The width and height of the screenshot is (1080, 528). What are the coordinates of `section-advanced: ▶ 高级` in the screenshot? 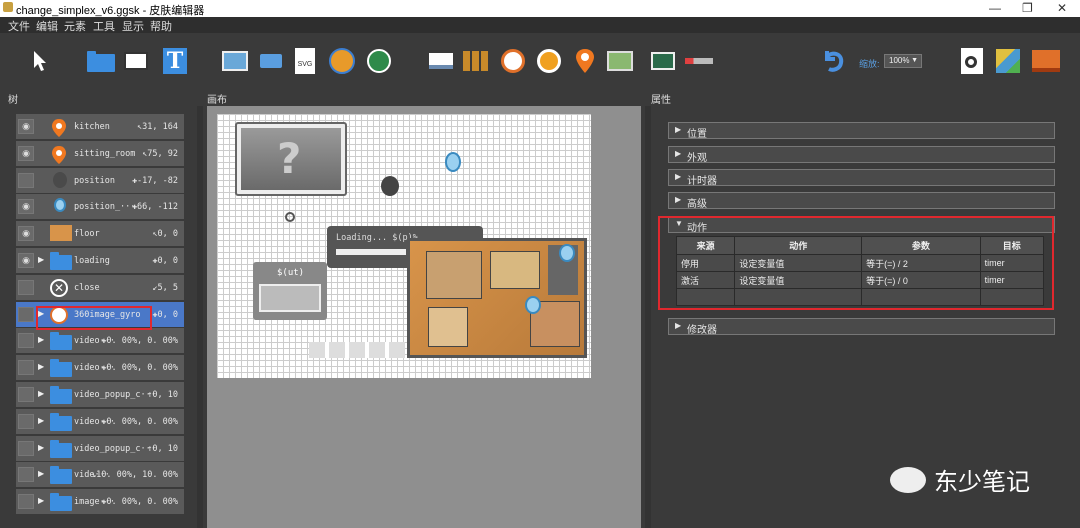 It's located at (861, 201).